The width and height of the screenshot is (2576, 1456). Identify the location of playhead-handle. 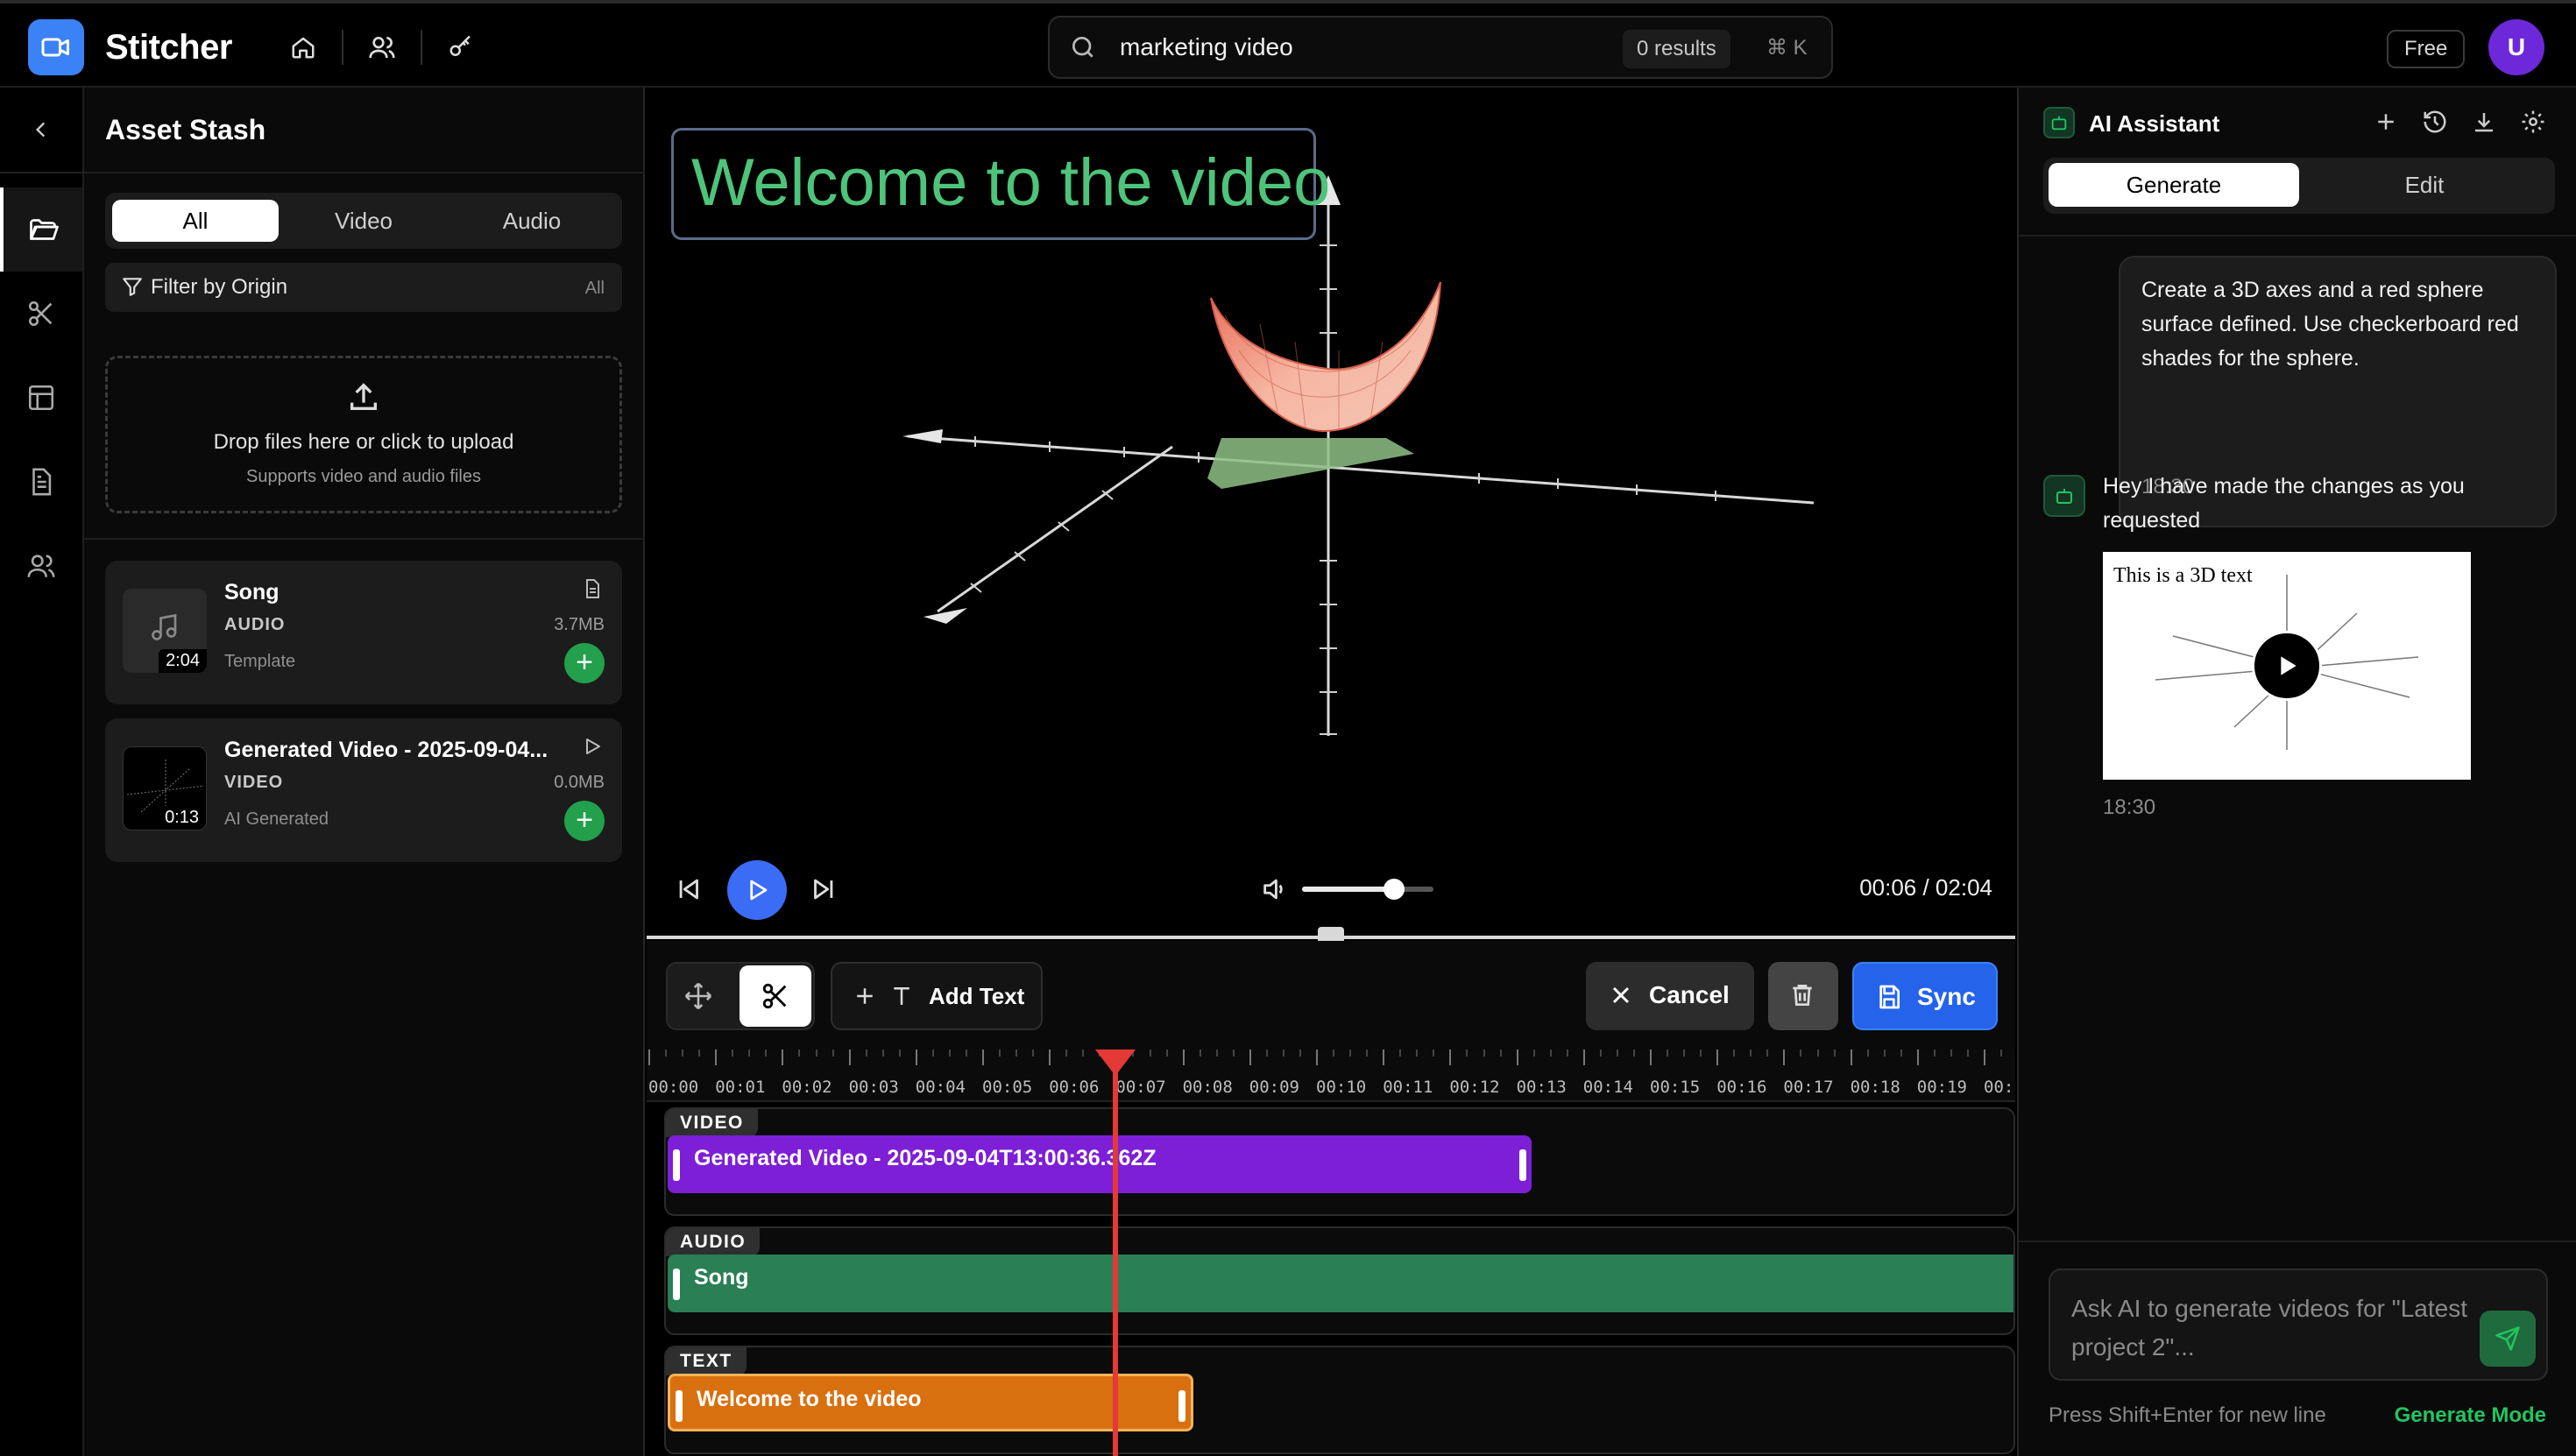
(1115, 1063).